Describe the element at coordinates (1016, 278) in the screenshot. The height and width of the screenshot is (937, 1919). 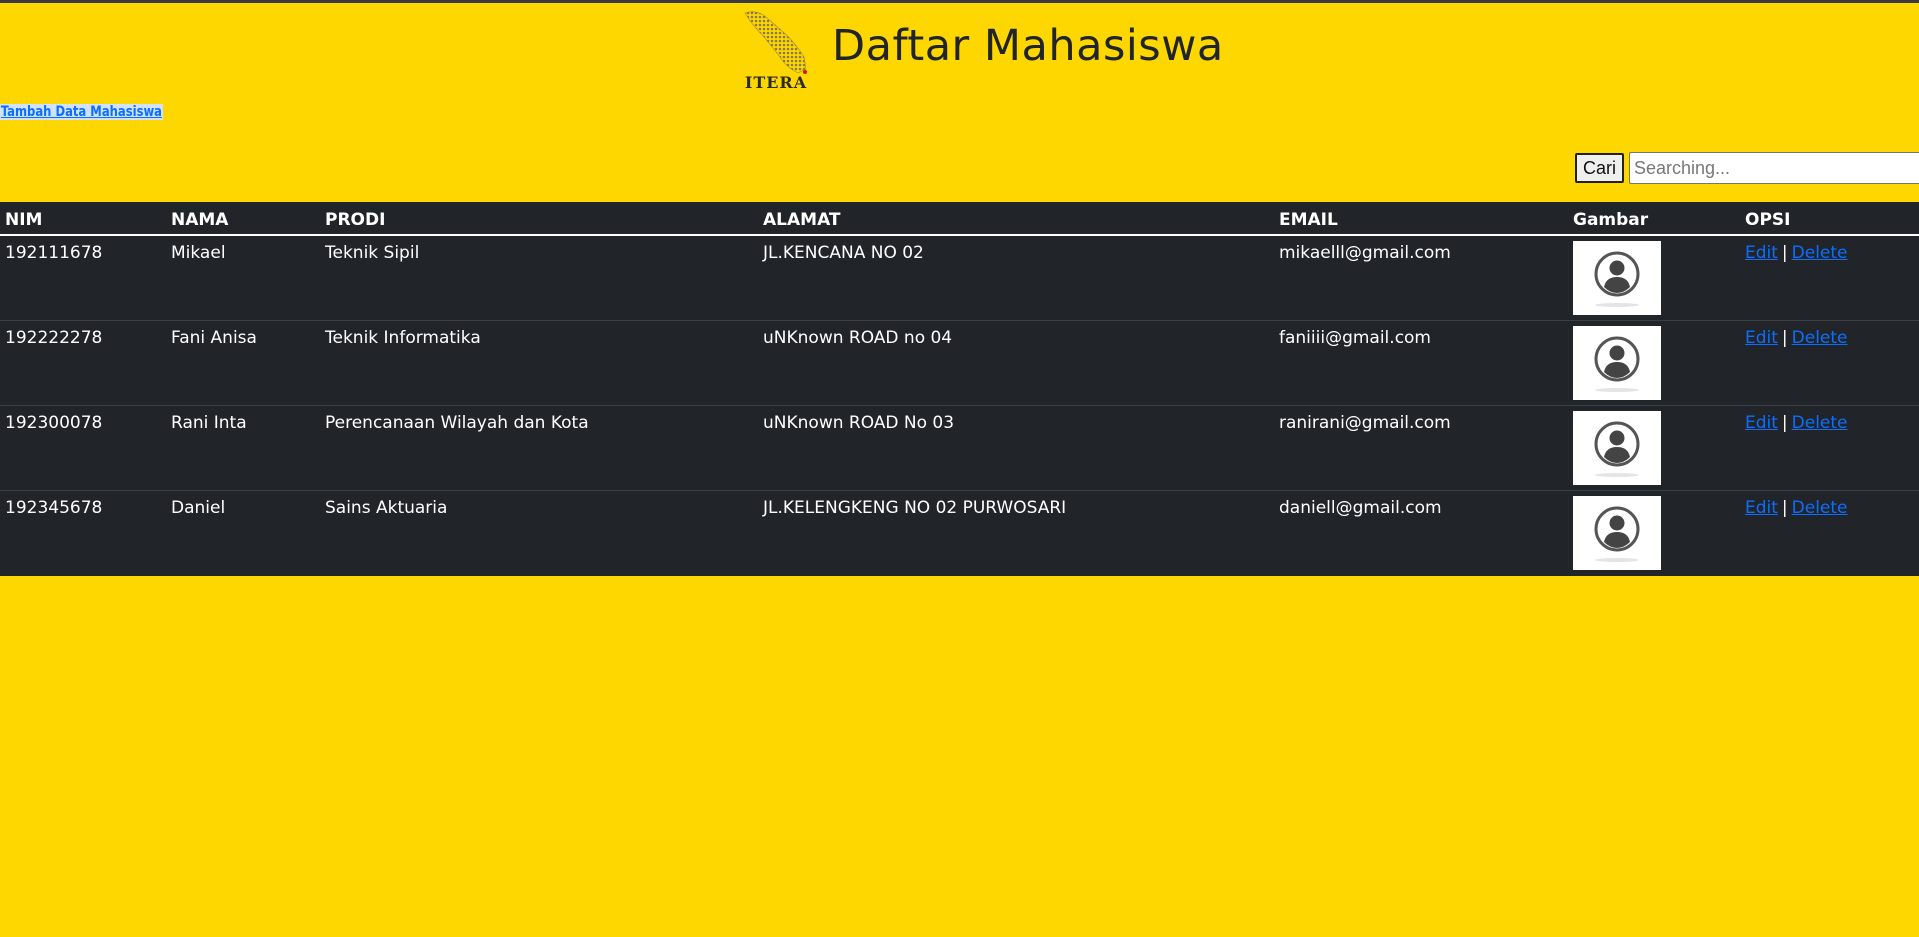
I see `cell-alamat: JL.KENCANA NO 02` at that location.